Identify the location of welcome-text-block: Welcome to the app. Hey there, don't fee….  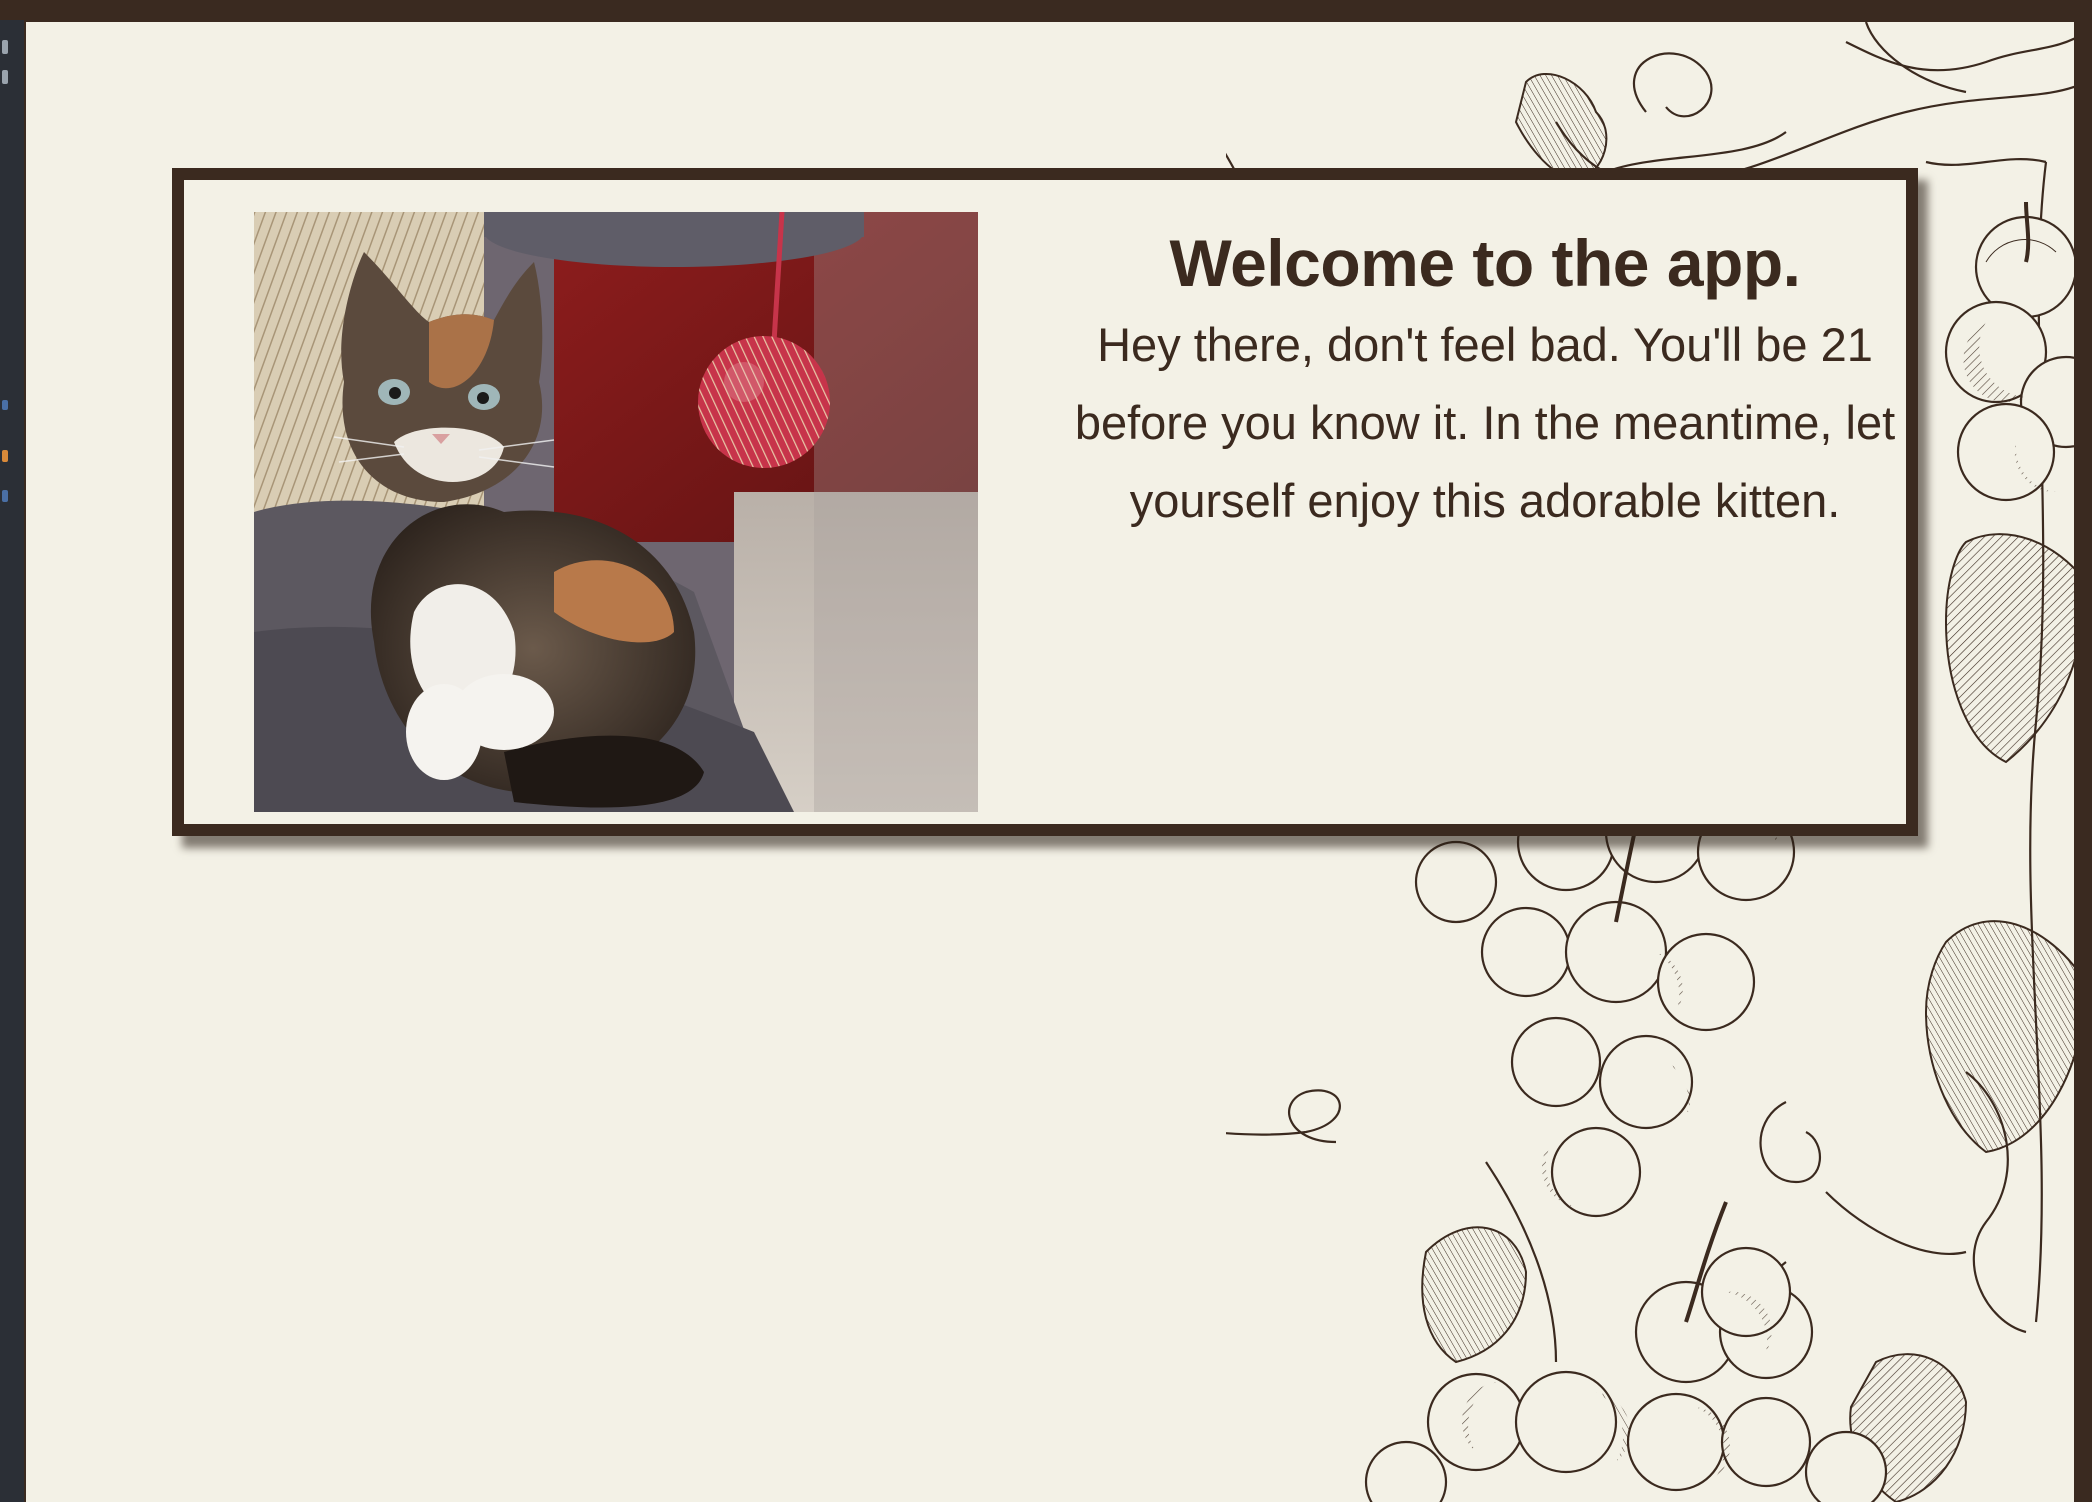
(1485, 380).